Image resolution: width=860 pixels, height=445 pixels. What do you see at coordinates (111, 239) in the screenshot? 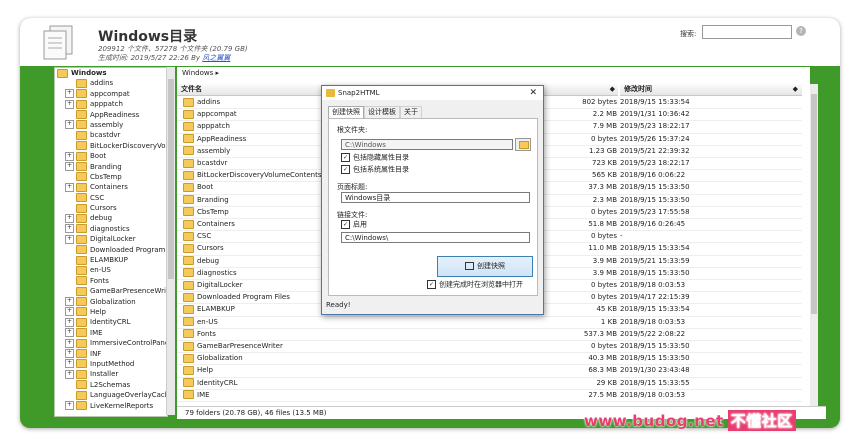
I see `tree-item: + DigitalLocker` at bounding box center [111, 239].